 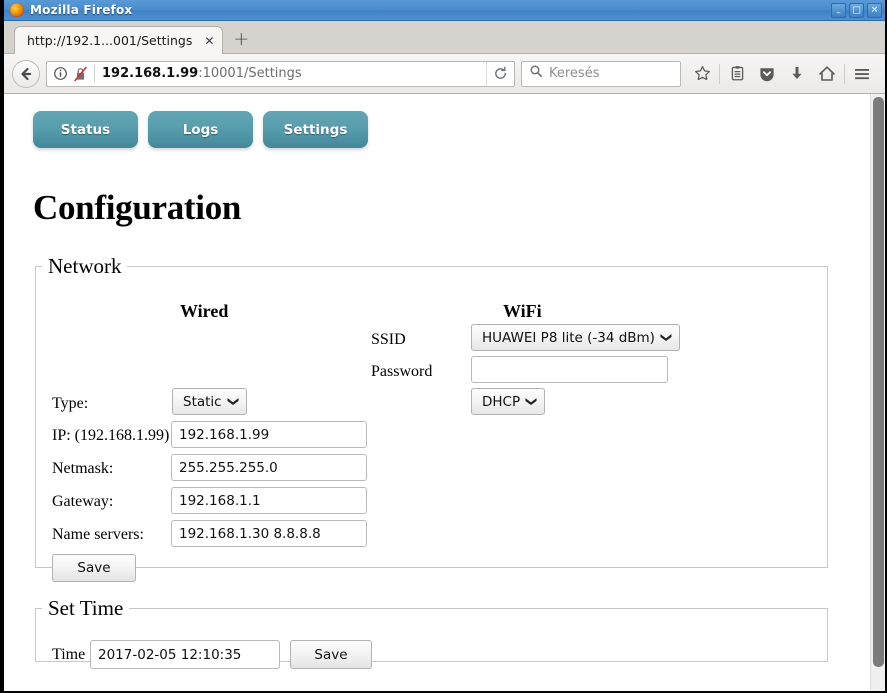 I want to click on url-text: 192.168.1.99:10001/Settings, so click(x=294, y=73).